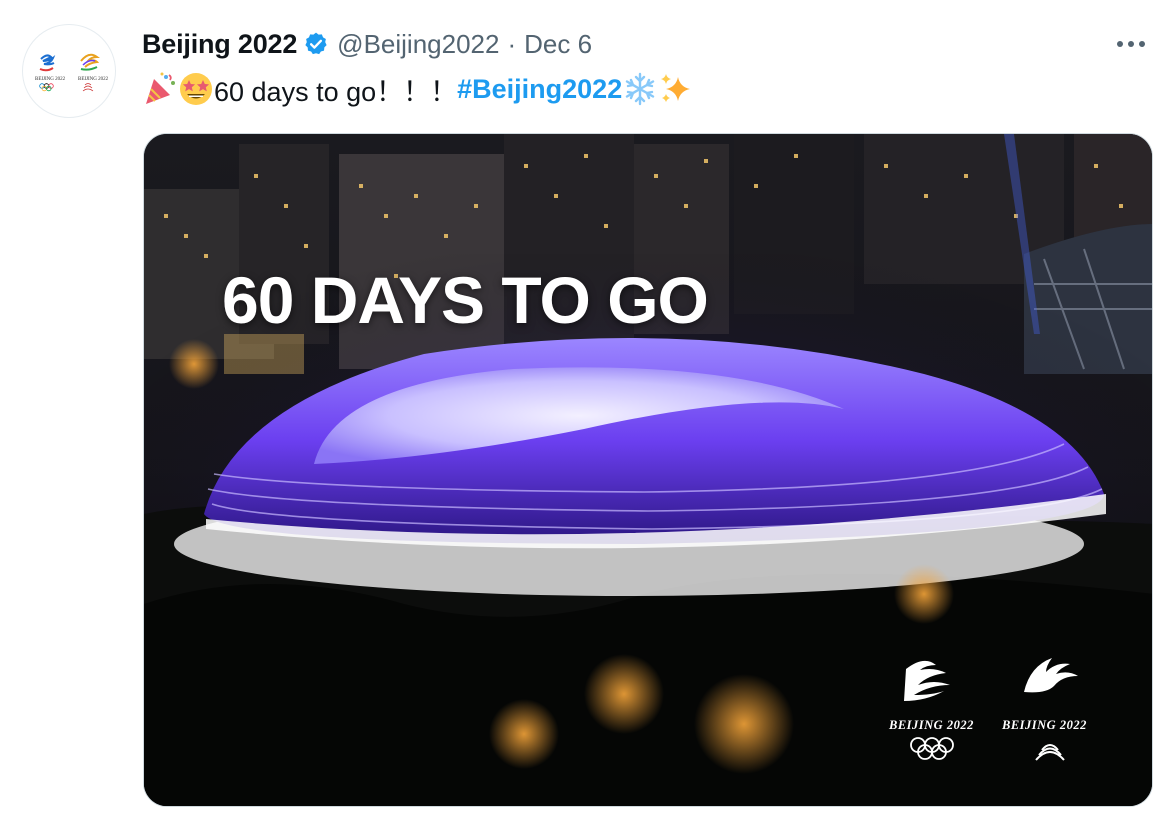  Describe the element at coordinates (465, 300) in the screenshot. I see `media-overlay-title: 60 DAYS TO GO` at that location.